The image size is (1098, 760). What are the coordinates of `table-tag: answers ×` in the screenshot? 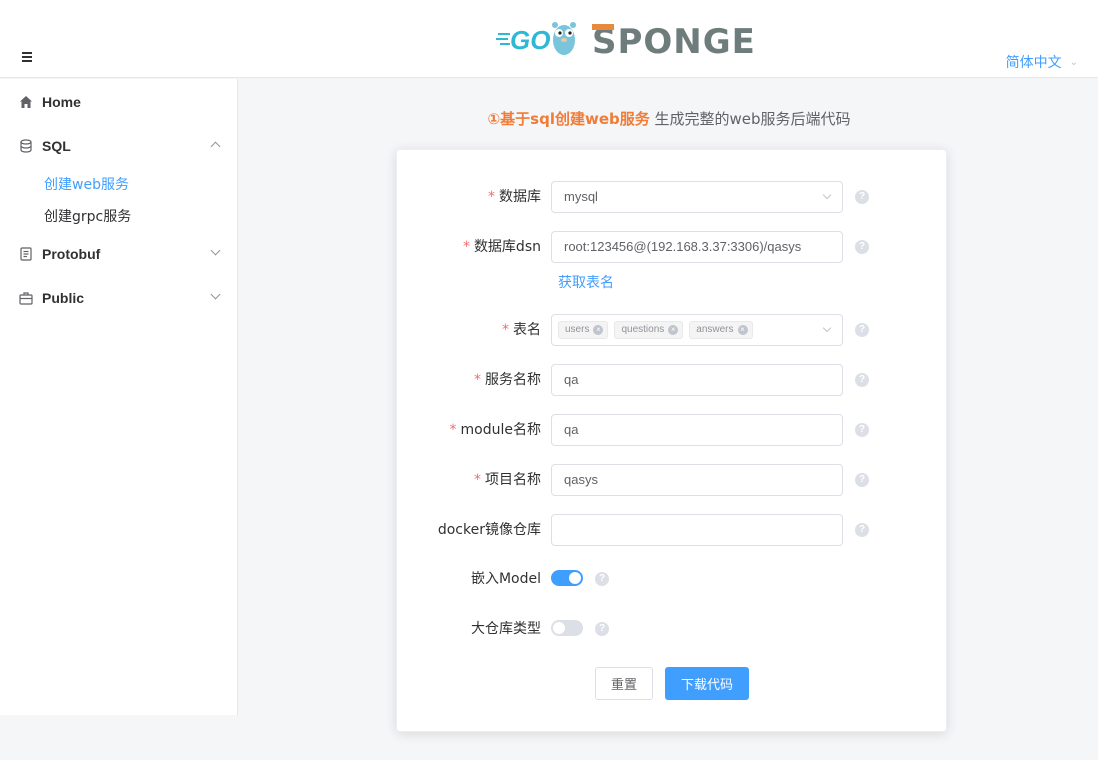 It's located at (721, 330).